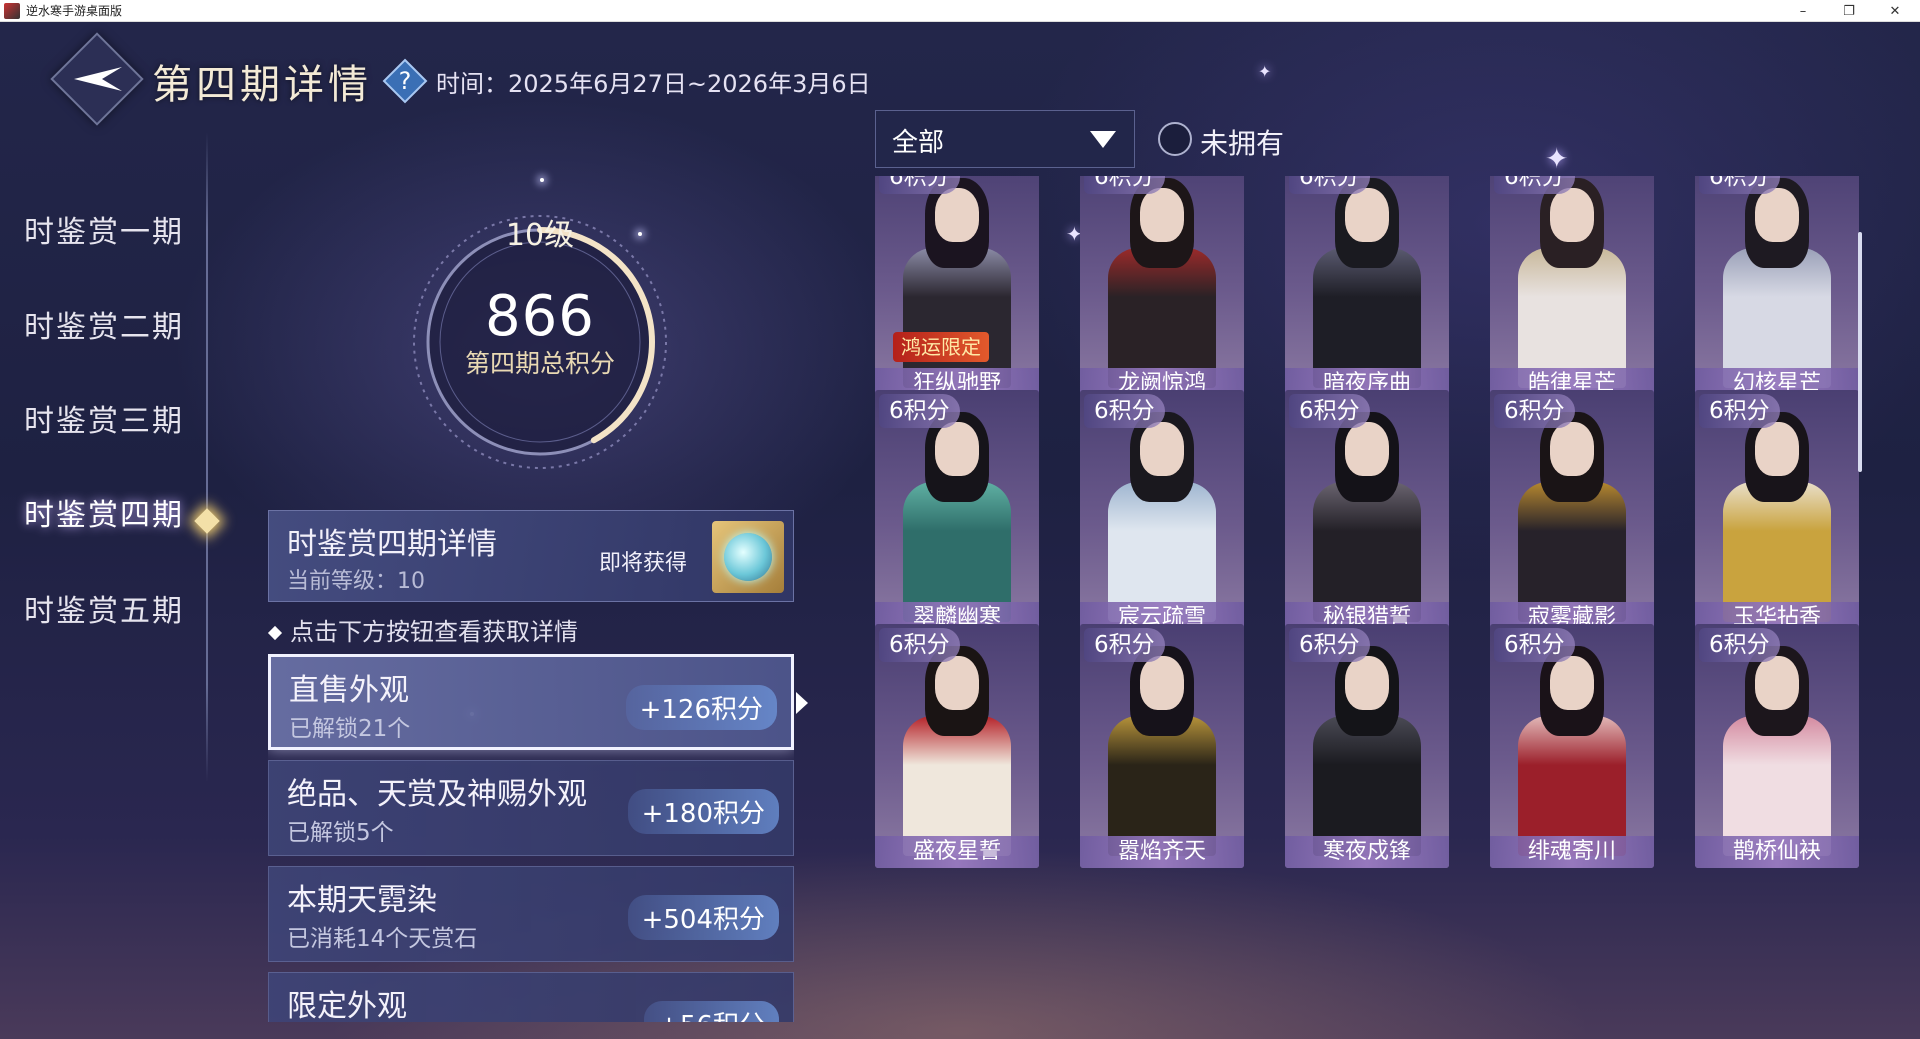 This screenshot has height=1039, width=1920. I want to click on app-icon, so click(12, 10).